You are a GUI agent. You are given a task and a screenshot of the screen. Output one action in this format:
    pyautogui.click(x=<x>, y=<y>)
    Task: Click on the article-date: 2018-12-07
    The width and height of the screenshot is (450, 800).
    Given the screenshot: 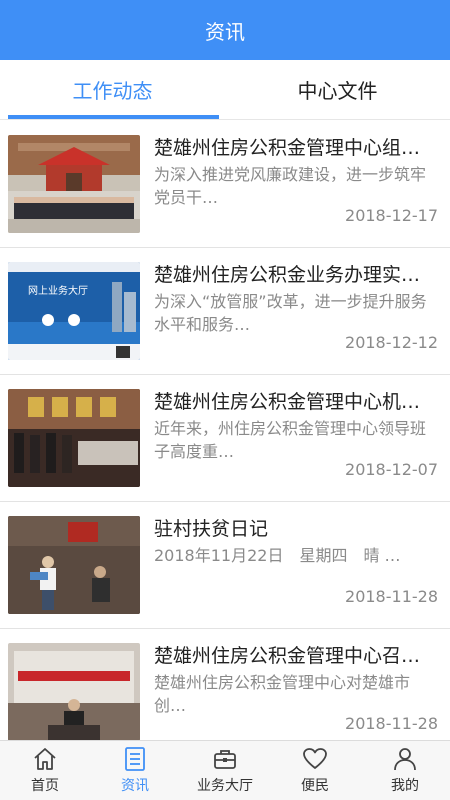 What is the action you would take?
    pyautogui.click(x=391, y=469)
    